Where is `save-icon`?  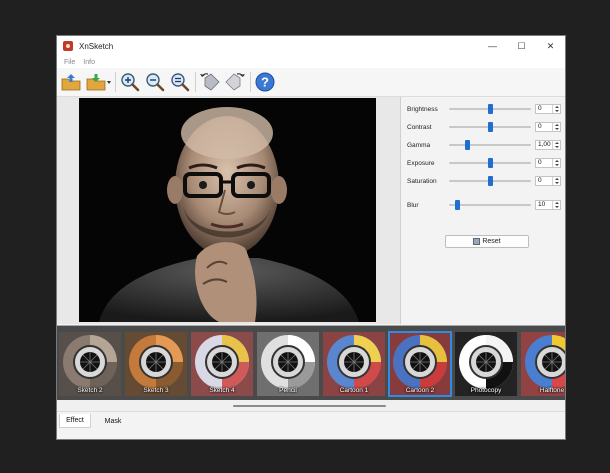
save-icon is located at coordinates (95, 82).